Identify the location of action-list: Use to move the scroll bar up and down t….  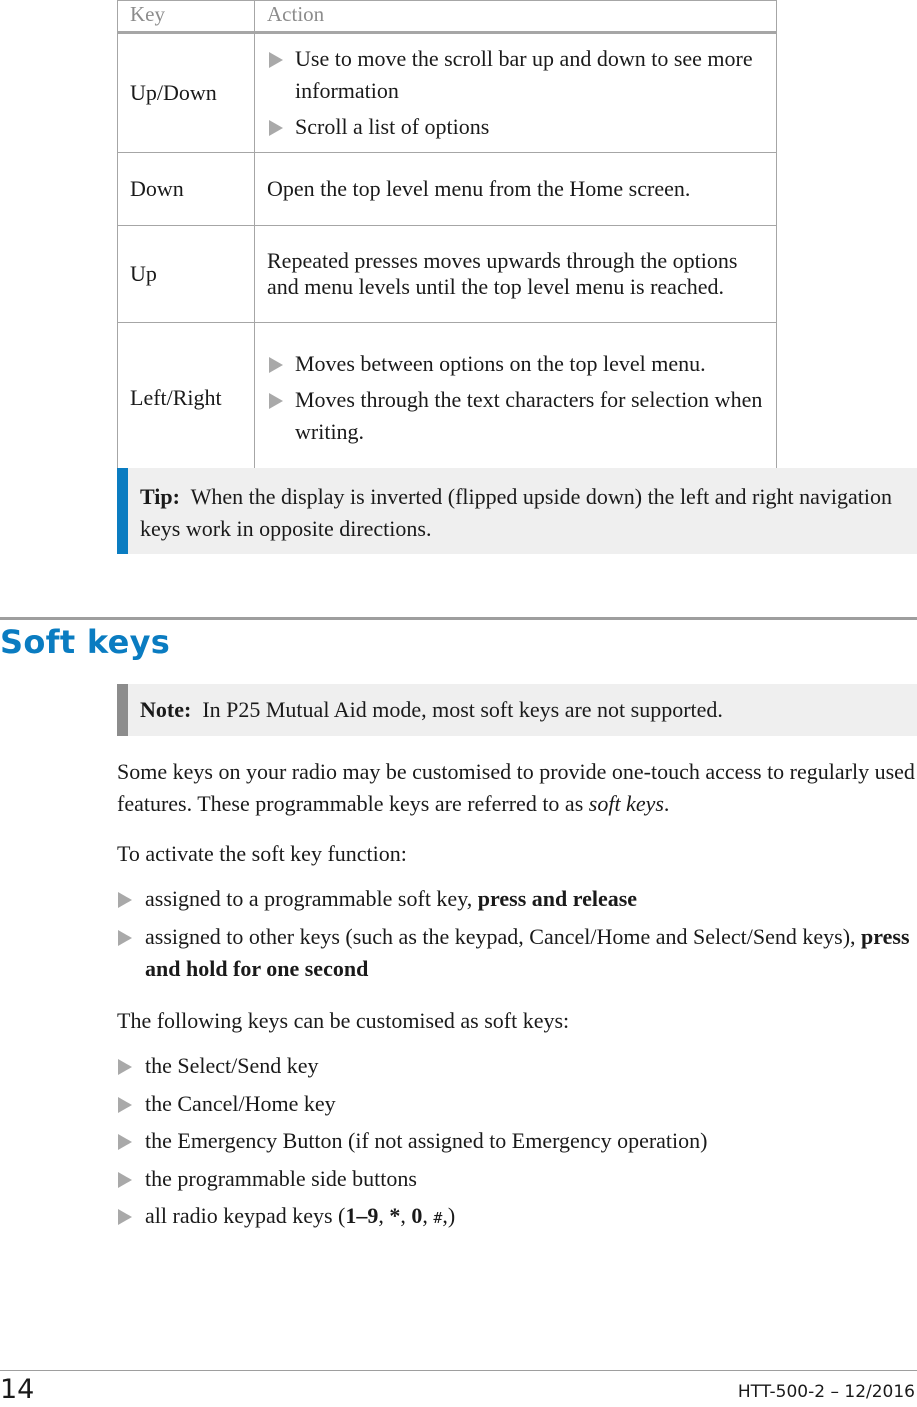
(515, 93).